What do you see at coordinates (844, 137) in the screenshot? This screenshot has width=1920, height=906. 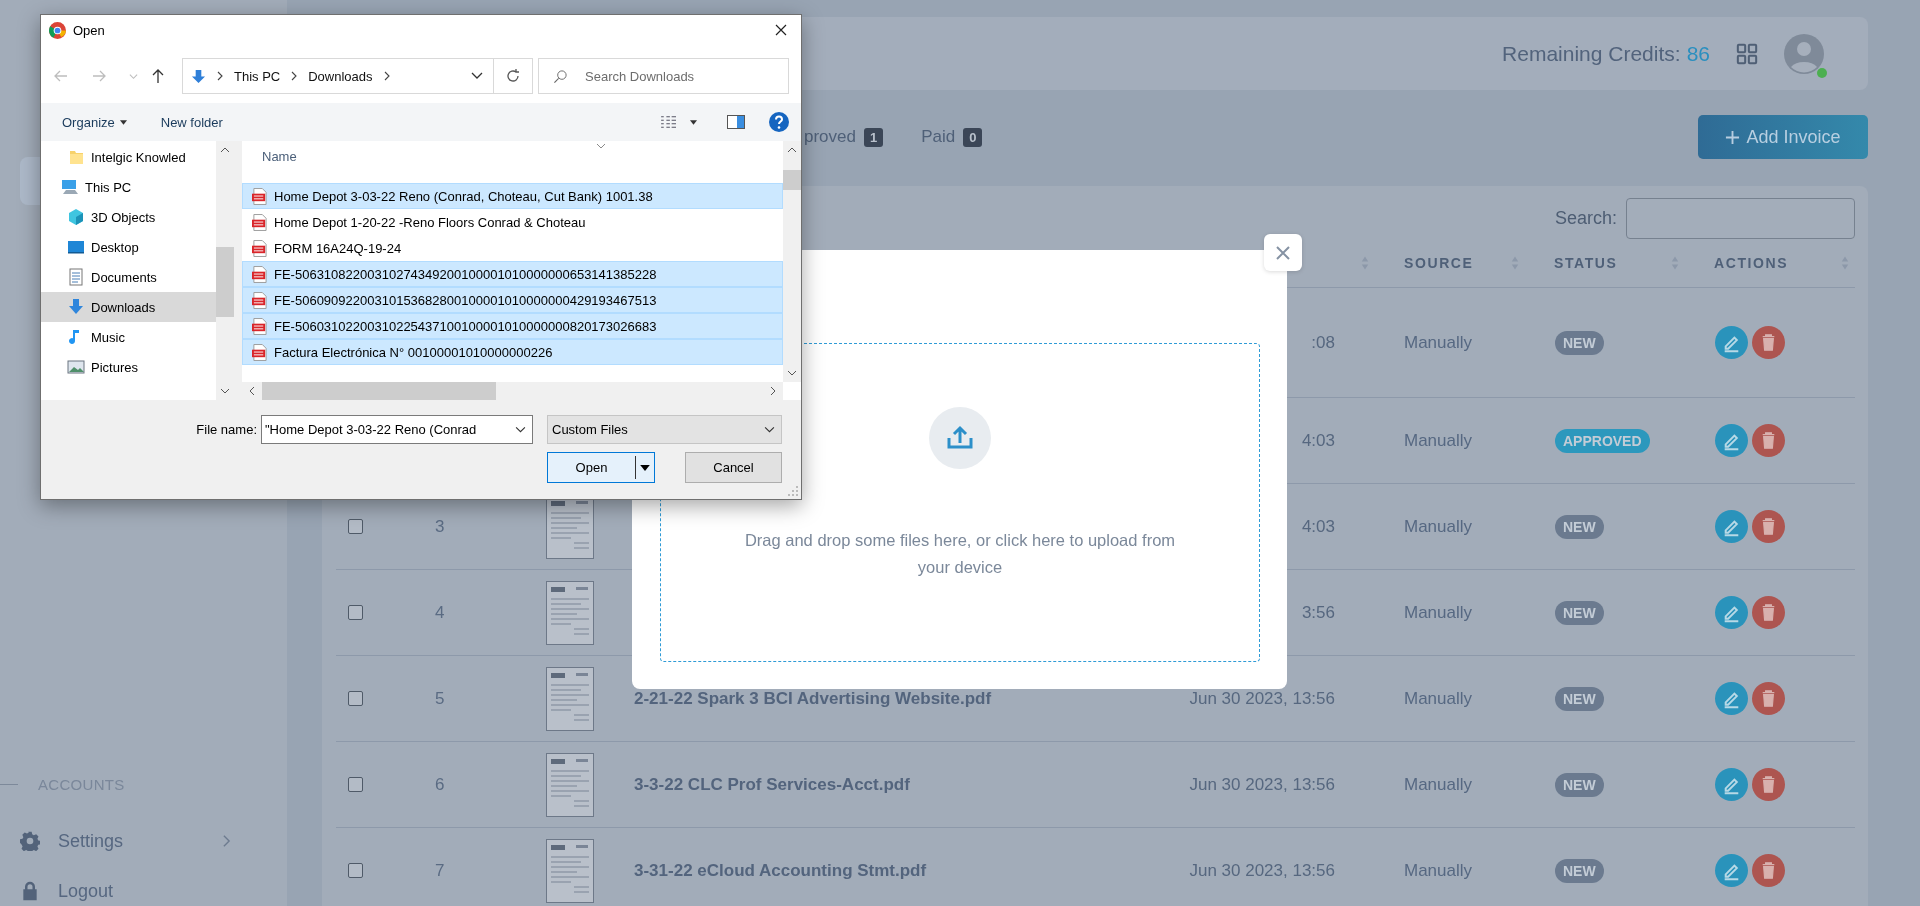 I see `status-tab: proved 1` at bounding box center [844, 137].